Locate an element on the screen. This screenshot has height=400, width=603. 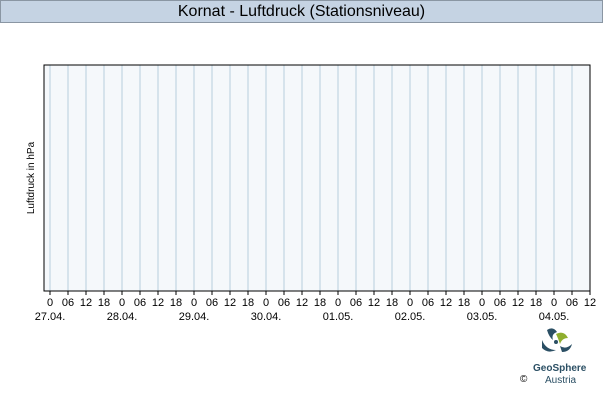
date-label: 30.04. is located at coordinates (266, 317).